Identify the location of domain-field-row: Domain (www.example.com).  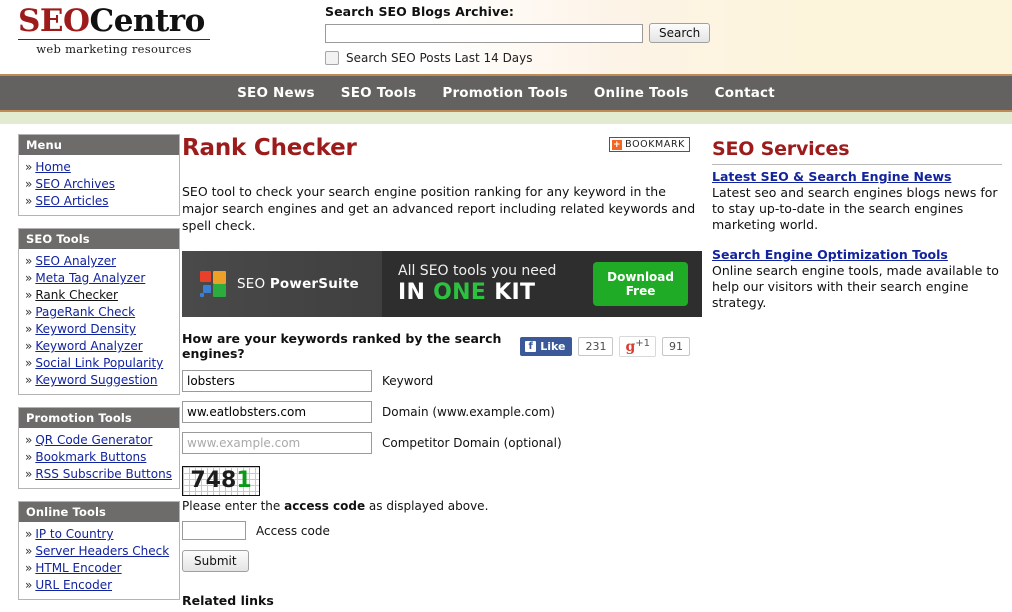
(442, 412).